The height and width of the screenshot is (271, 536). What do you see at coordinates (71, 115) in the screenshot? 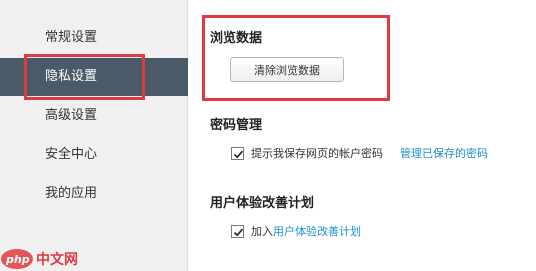
I see `sidebar-item-label: 高级设置` at bounding box center [71, 115].